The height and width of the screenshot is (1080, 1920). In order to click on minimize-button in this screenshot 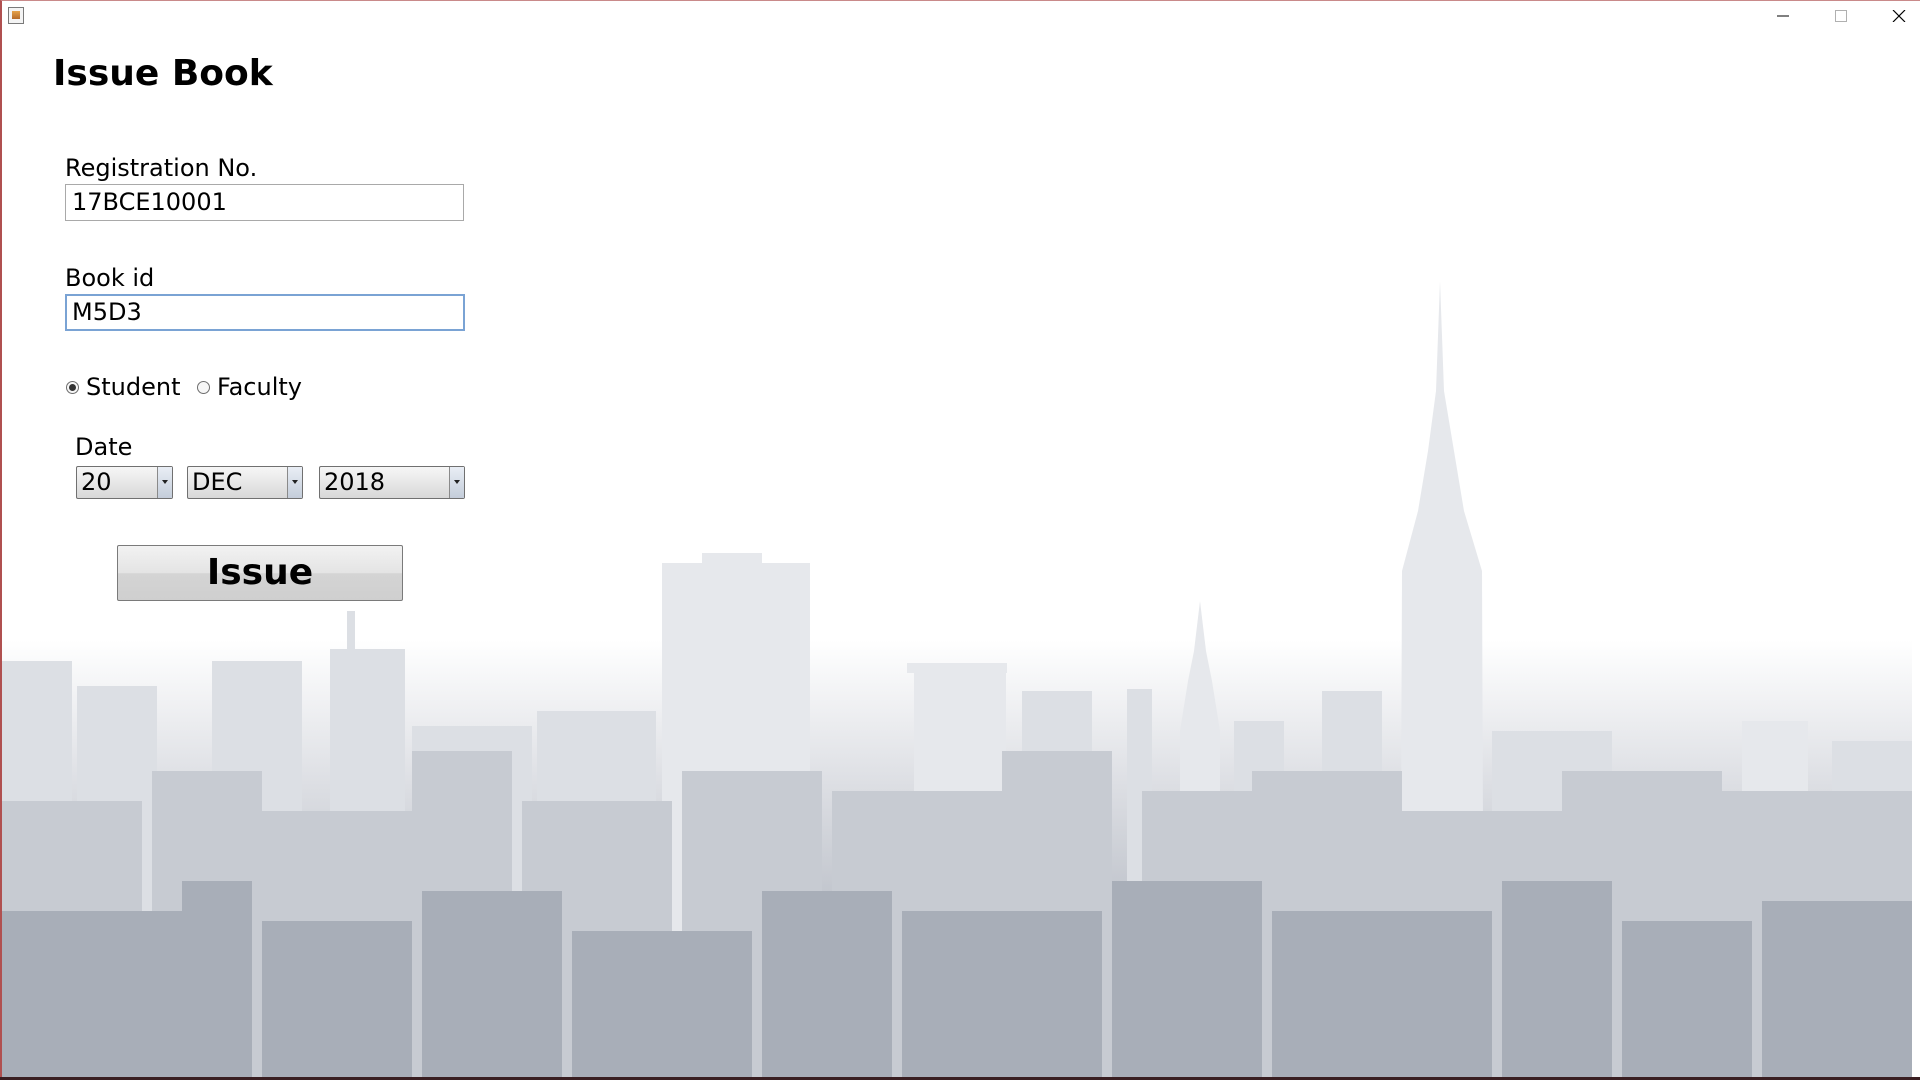, I will do `click(1783, 16)`.